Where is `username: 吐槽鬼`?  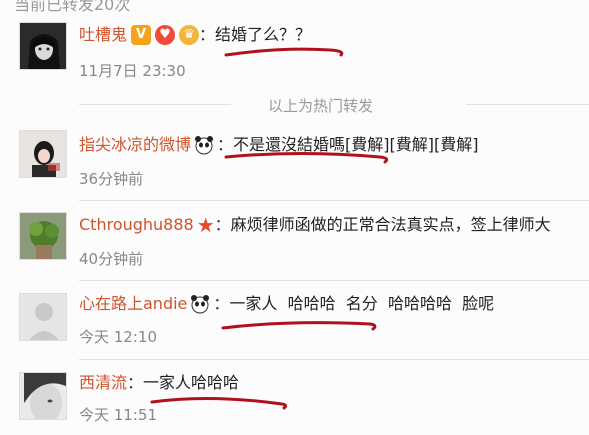 username: 吐槽鬼 is located at coordinates (103, 35).